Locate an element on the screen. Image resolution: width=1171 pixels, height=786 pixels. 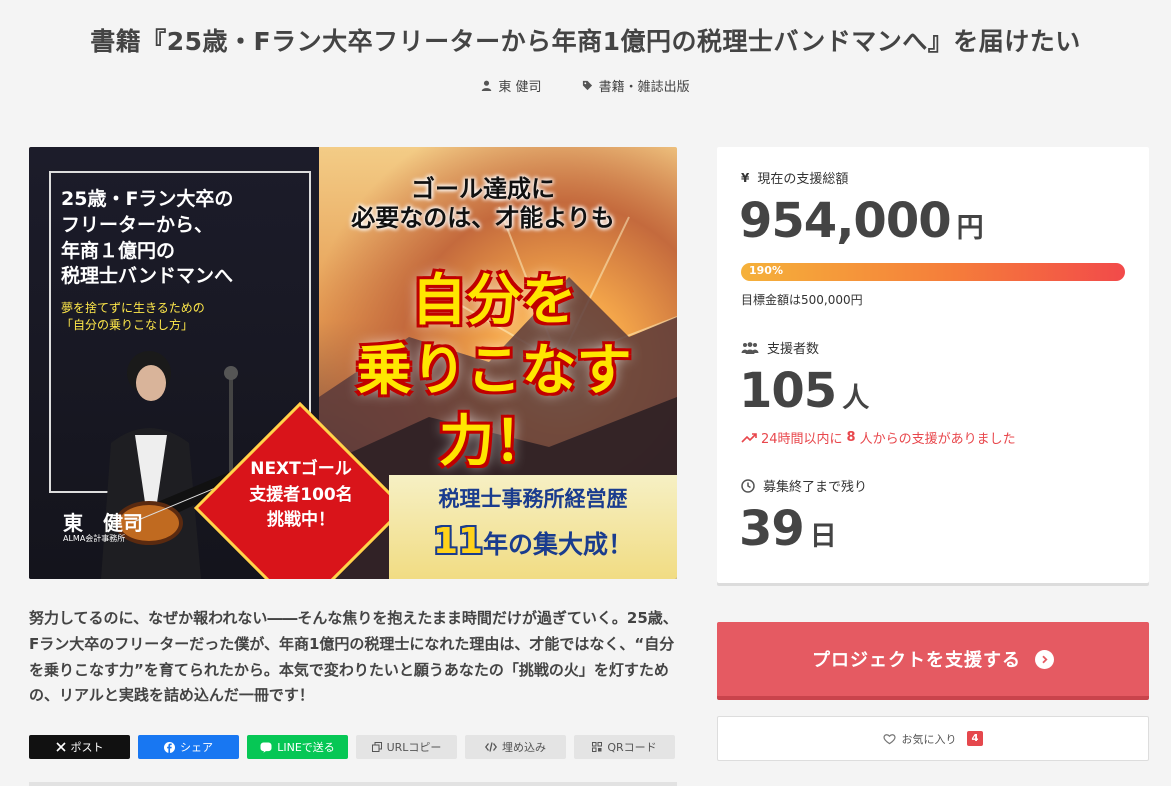
share-x-button: ポスト is located at coordinates (79, 747).